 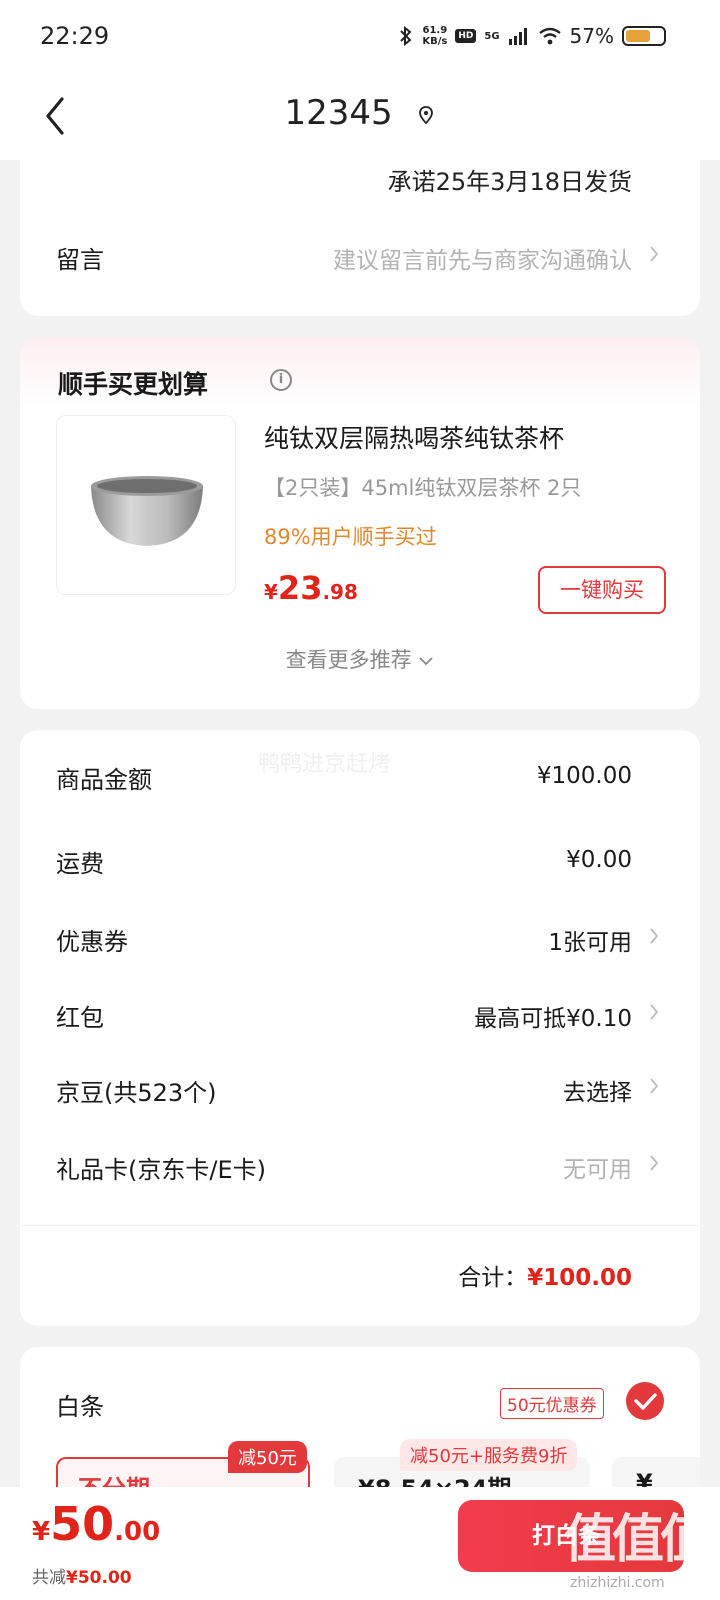 What do you see at coordinates (414, 437) in the screenshot?
I see `product-name: 纯钛双层隔热喝茶纯钛茶杯` at bounding box center [414, 437].